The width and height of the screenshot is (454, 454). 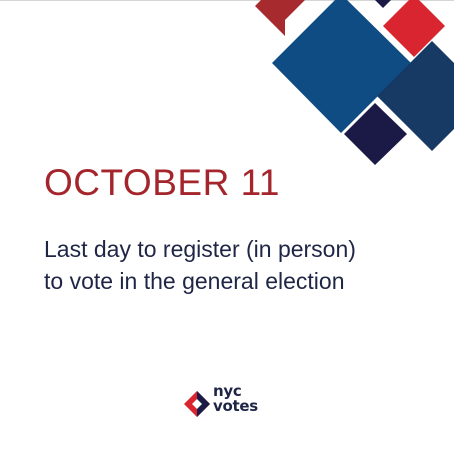 I want to click on deadline-date: OCTOBER 11, so click(x=162, y=182).